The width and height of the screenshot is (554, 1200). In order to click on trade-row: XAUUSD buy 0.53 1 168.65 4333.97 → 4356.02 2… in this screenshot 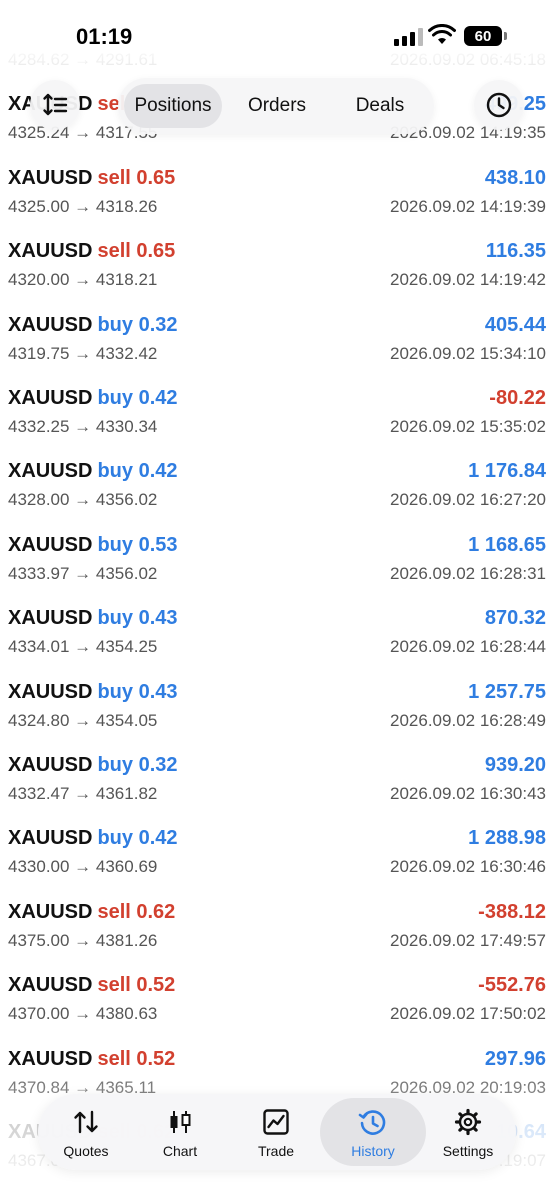, I will do `click(277, 566)`.